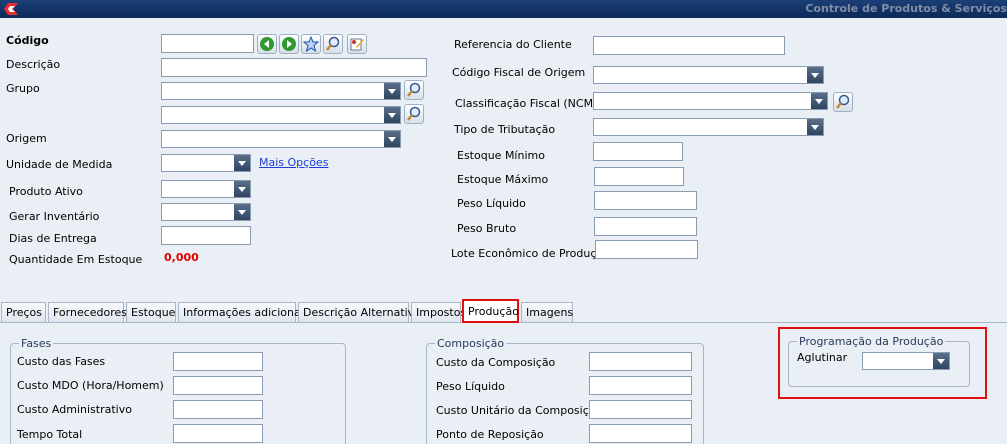  I want to click on subgrupo-search-button, so click(414, 114).